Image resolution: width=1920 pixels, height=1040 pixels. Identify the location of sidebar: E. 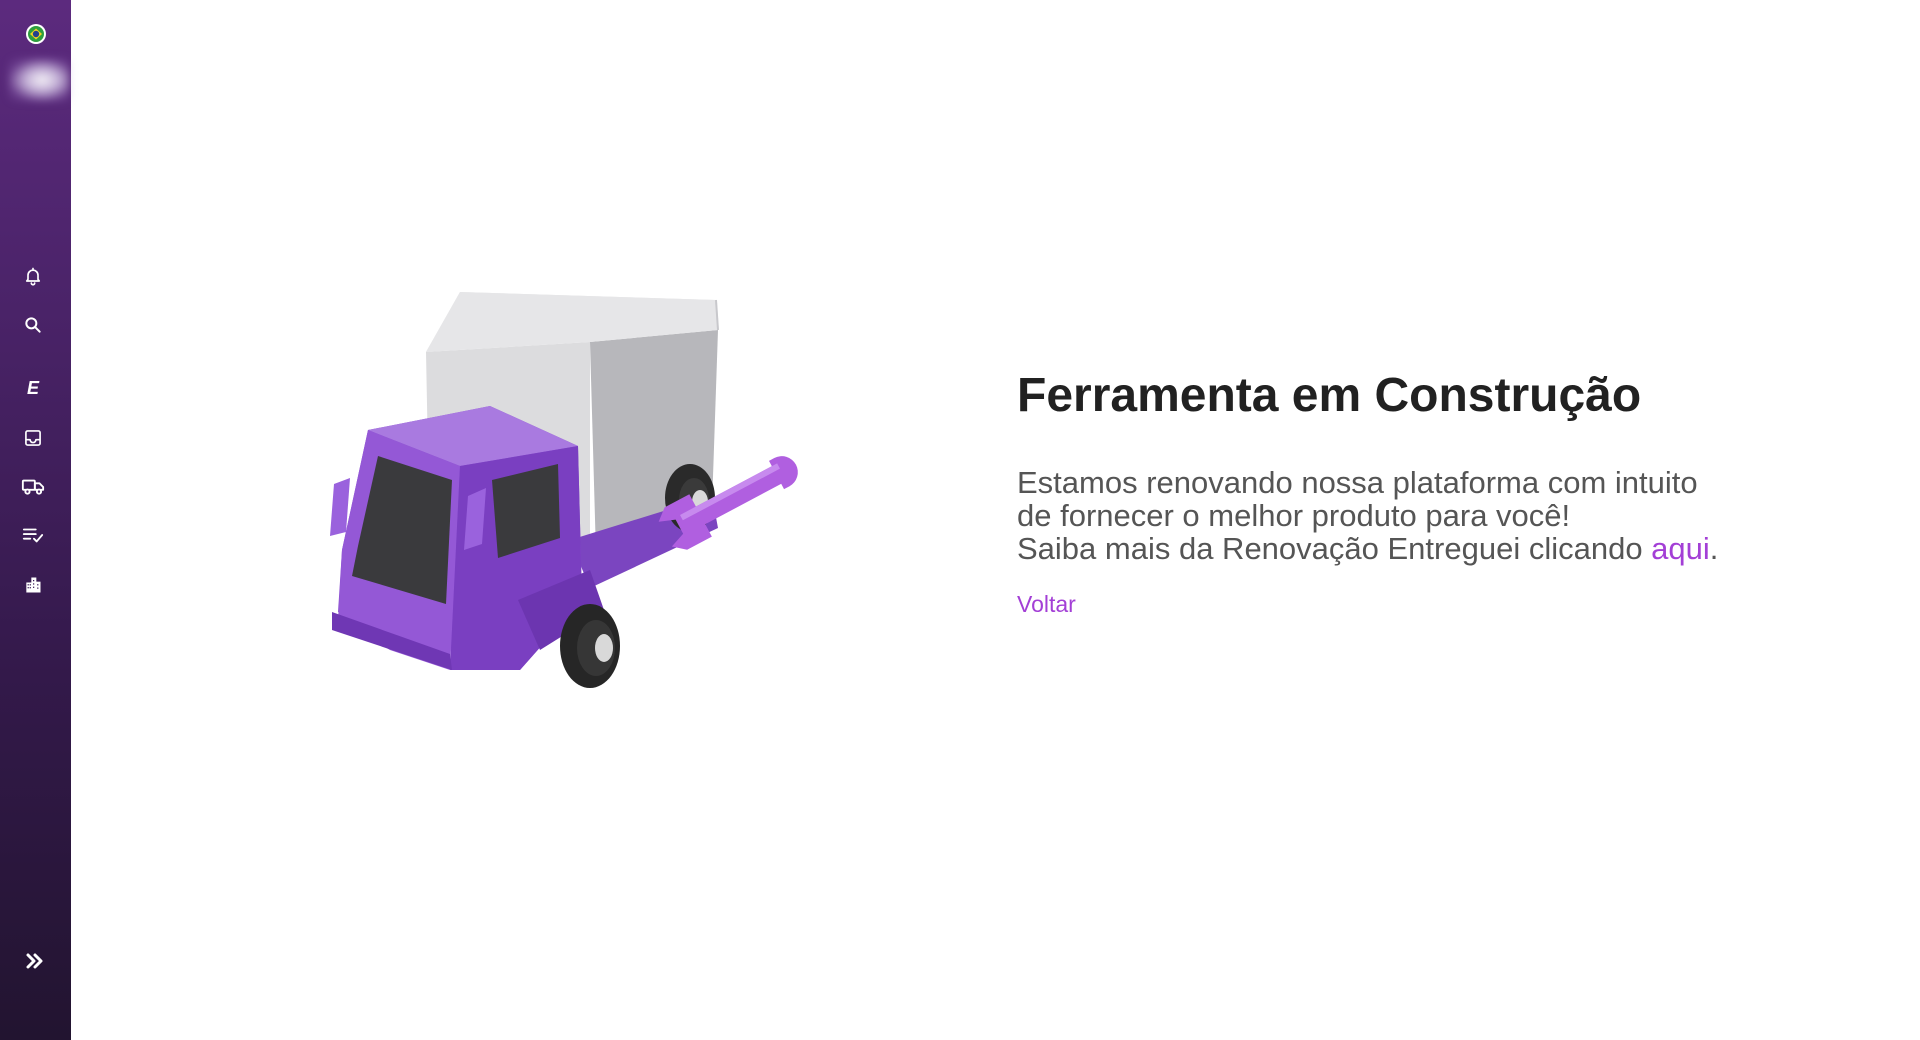
(35, 520).